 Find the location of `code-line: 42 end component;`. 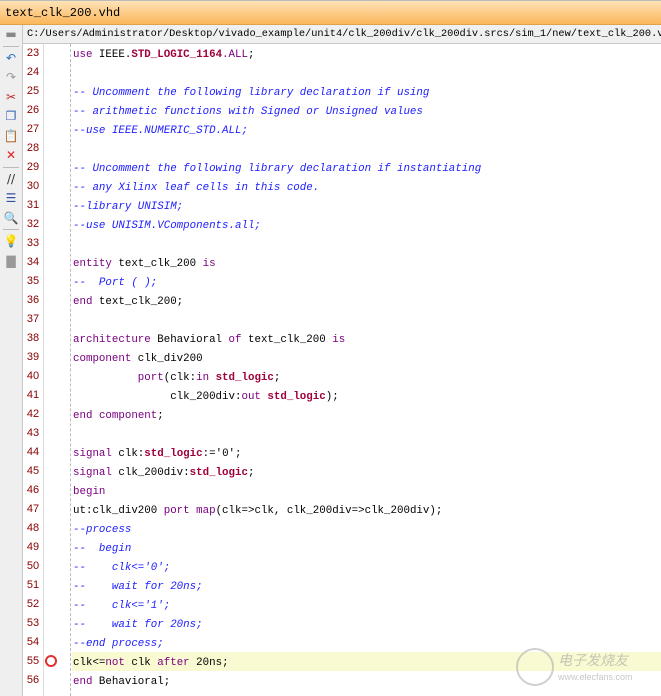

code-line: 42 end component; is located at coordinates (344, 414).